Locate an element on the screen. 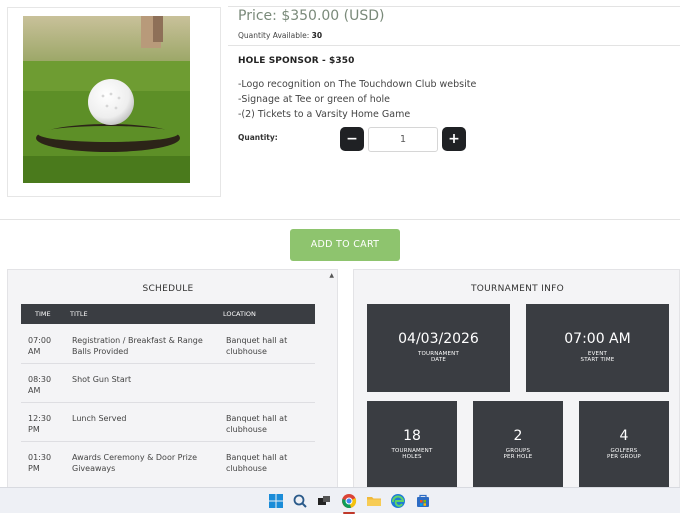 This screenshot has width=680, height=514. chrome-icon is located at coordinates (349, 503).